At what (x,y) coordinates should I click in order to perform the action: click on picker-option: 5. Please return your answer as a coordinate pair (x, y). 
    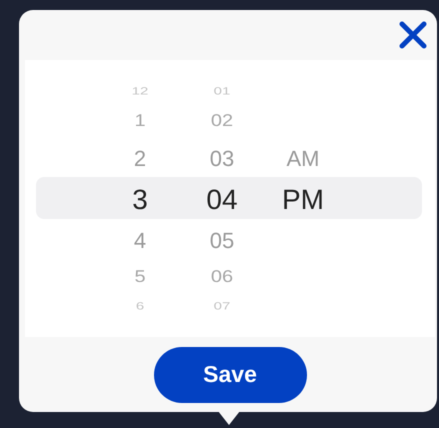
    Looking at the image, I should click on (140, 278).